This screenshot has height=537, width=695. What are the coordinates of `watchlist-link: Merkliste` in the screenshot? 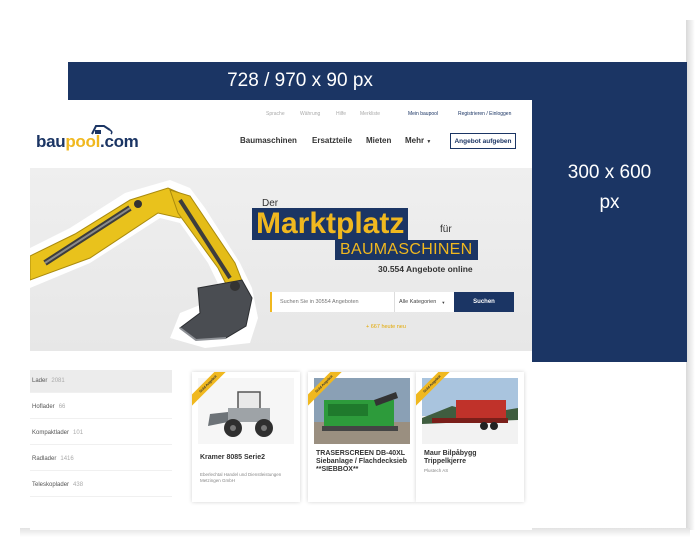 It's located at (370, 114).